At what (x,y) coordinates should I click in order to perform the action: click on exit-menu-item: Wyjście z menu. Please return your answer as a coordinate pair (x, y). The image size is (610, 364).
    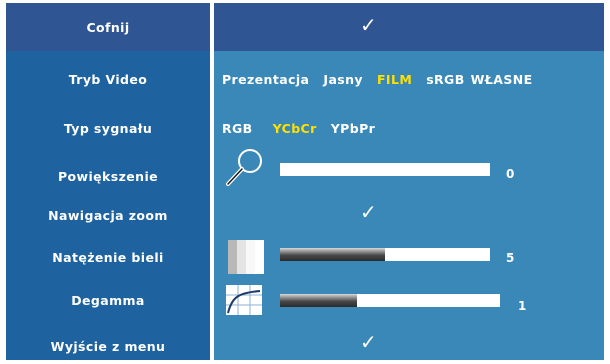
    Looking at the image, I should click on (108, 346).